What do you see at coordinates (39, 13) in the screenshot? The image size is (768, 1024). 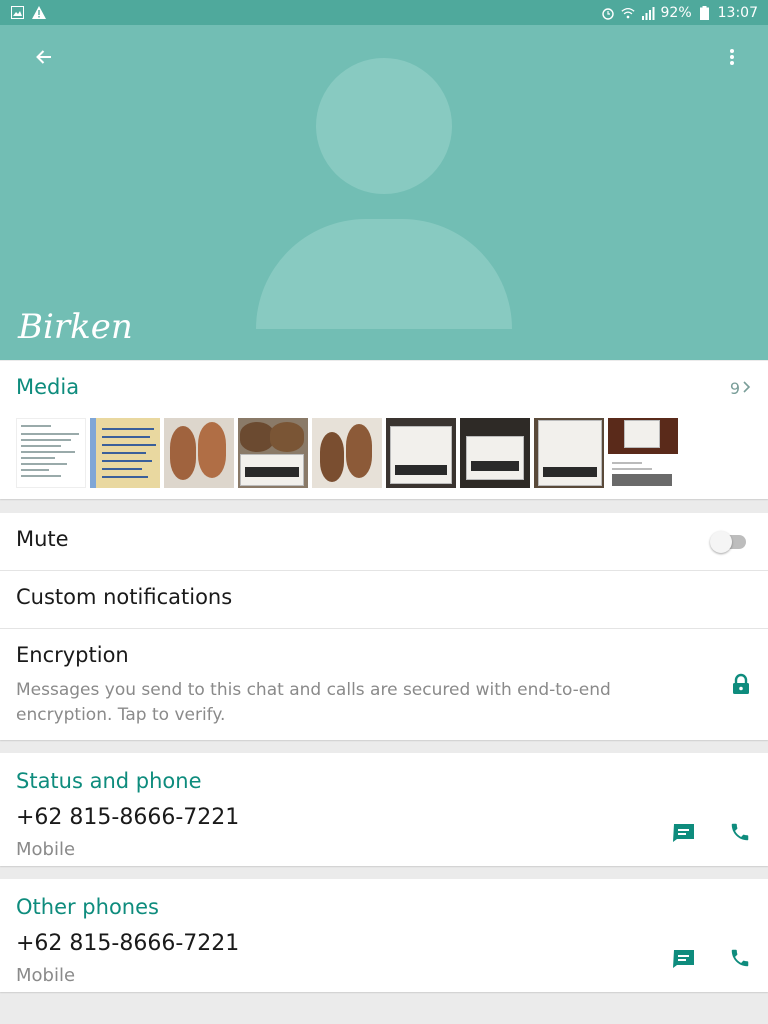 I see `warning-icon` at bounding box center [39, 13].